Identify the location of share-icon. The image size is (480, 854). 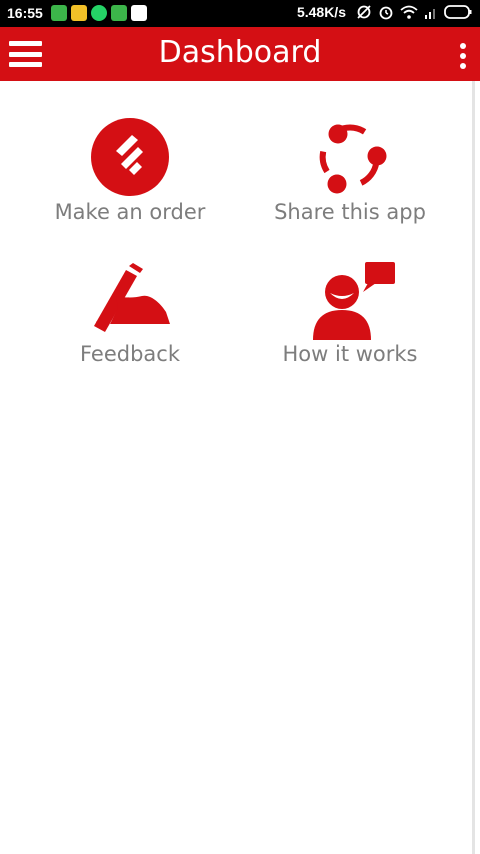
(353, 159).